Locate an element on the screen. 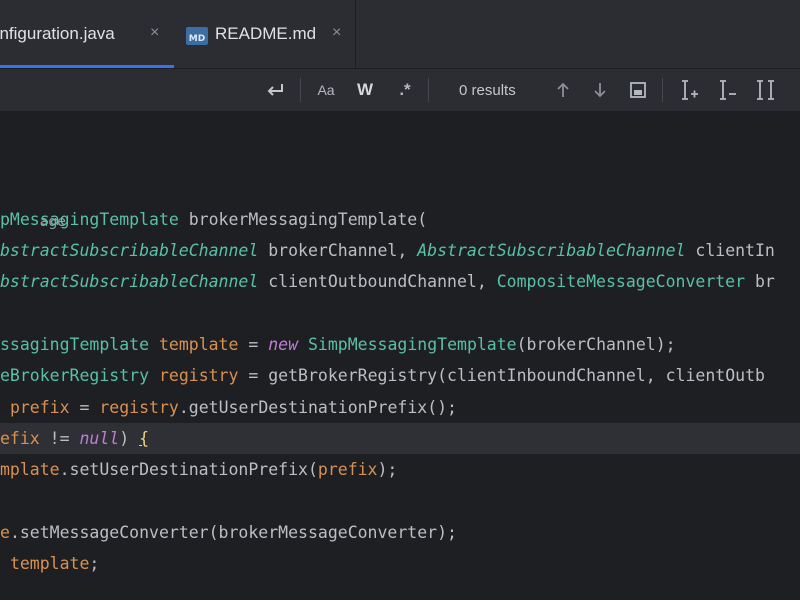 This screenshot has width=800, height=600. tab-label: README.md is located at coordinates (266, 33).